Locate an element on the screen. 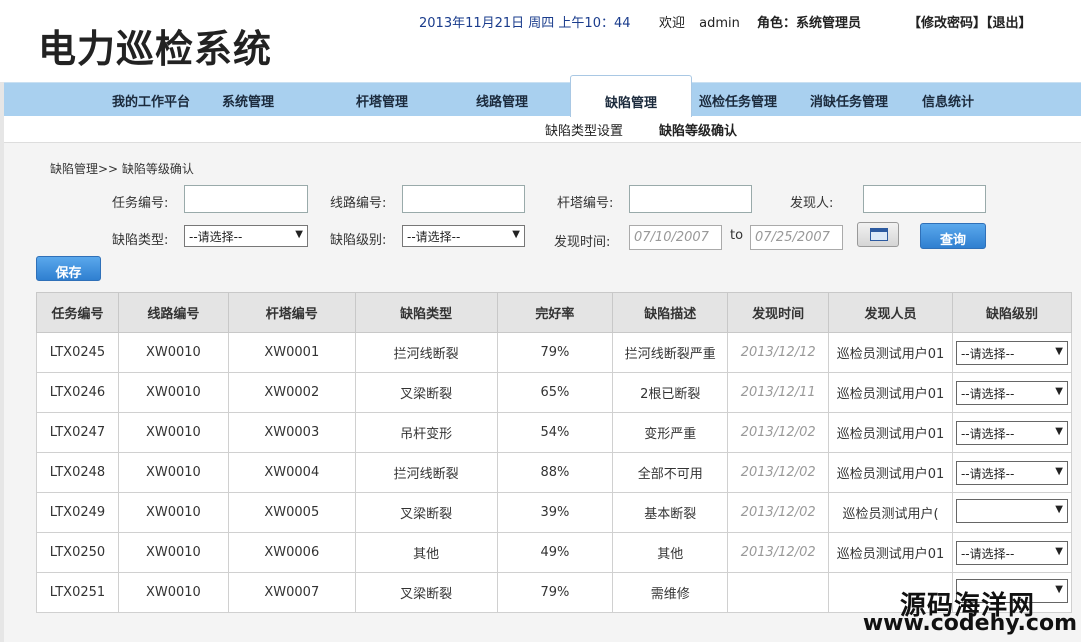  defect-level-row-select: ▼ is located at coordinates (1011, 510).